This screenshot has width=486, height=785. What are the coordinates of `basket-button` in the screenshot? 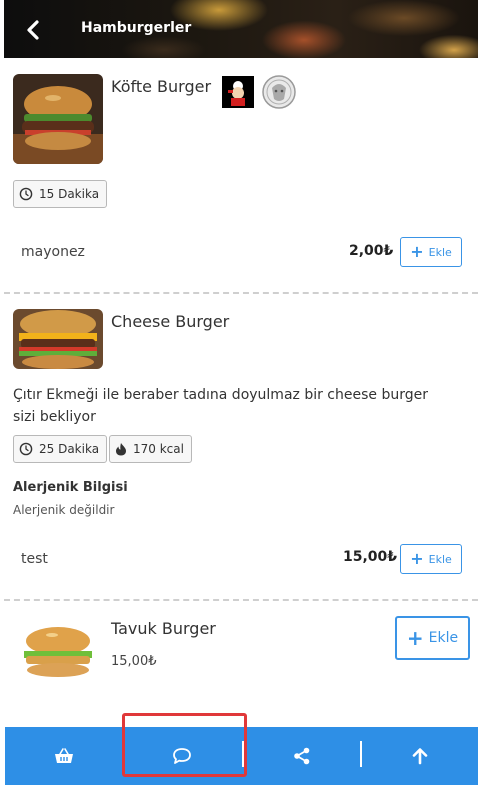 It's located at (64, 756).